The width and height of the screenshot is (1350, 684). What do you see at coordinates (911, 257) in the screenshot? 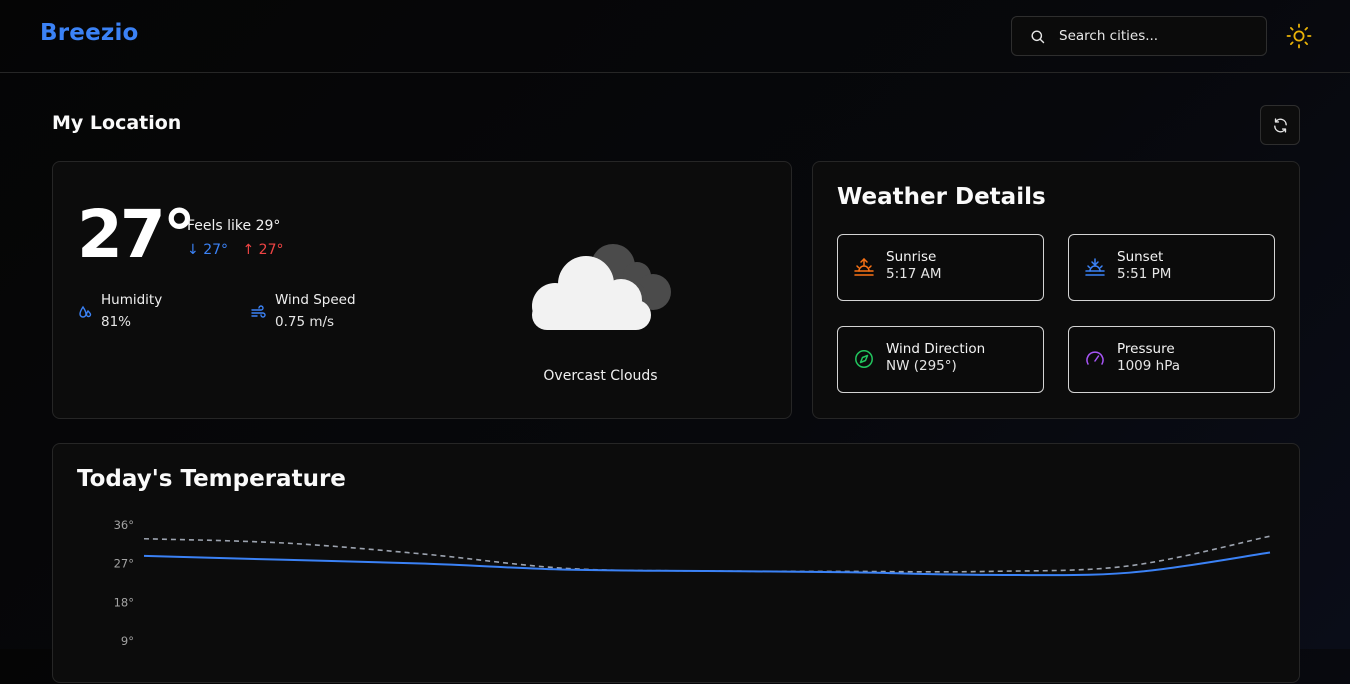
I see `sunrise-label: Sunrise` at bounding box center [911, 257].